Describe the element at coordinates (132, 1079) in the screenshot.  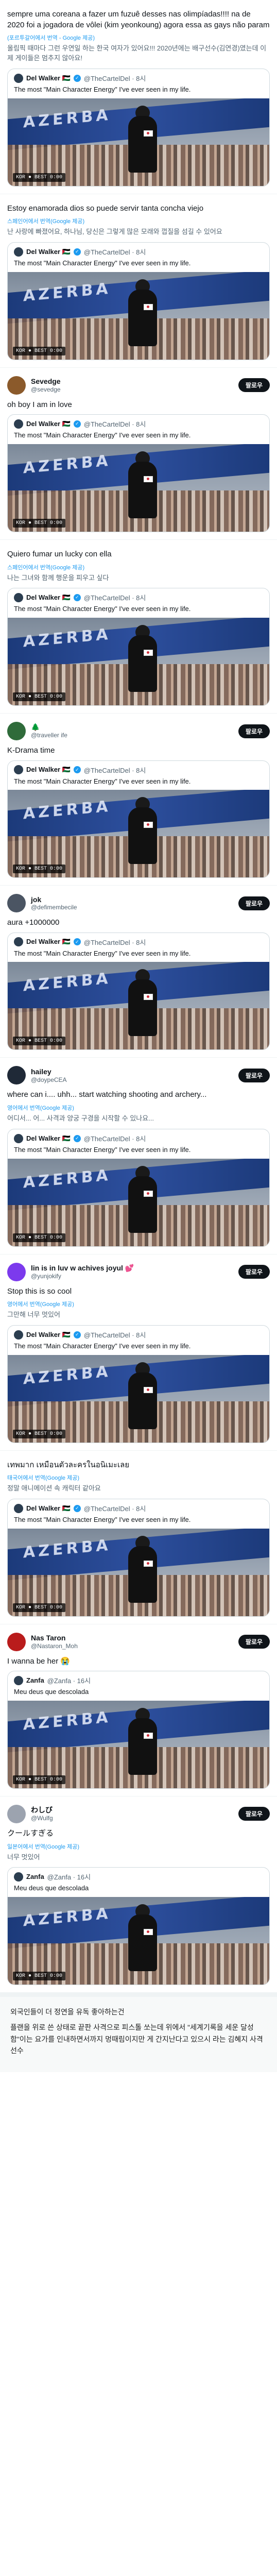
I see `author-handle: @doypeCEA` at that location.